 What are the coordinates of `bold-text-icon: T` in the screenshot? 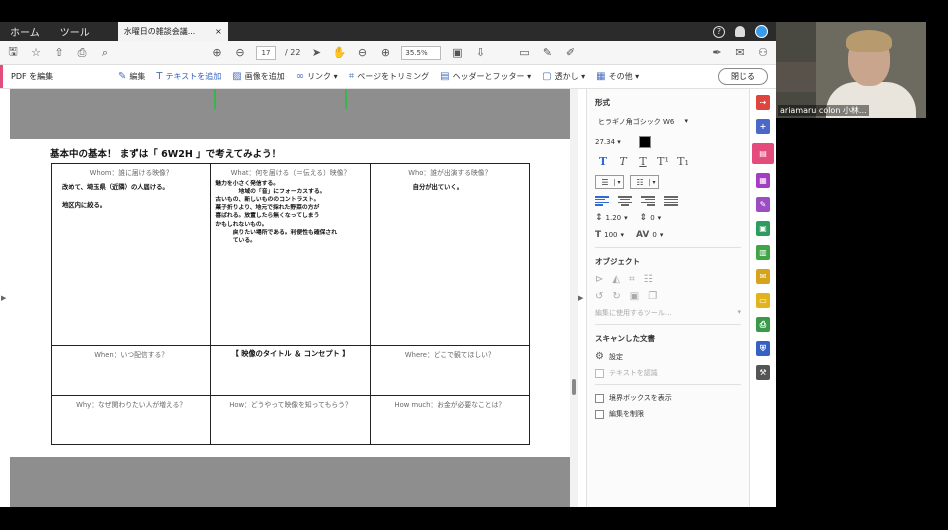 It's located at (603, 161).